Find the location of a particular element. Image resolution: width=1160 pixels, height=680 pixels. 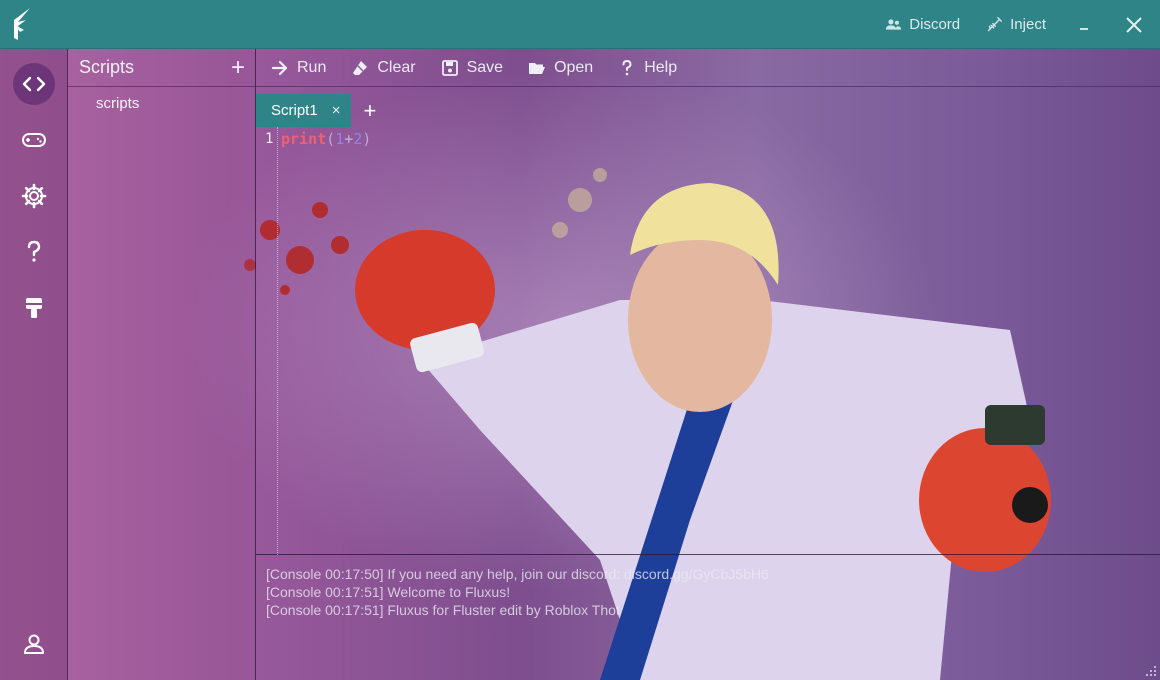

close-icon is located at coordinates (1134, 24).